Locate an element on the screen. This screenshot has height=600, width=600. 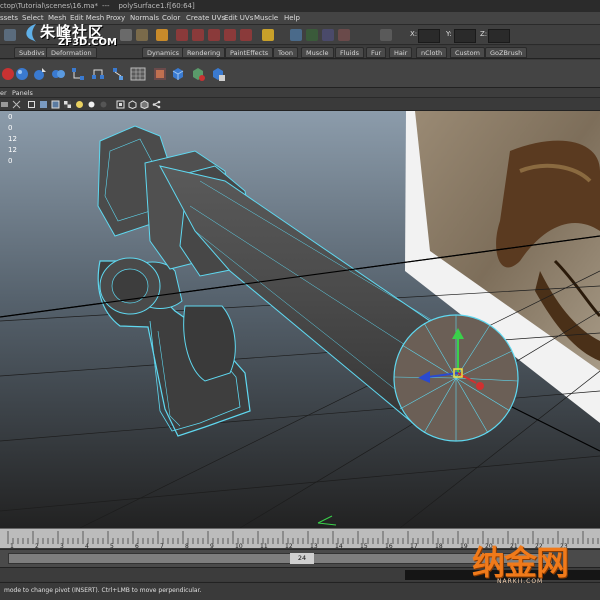
z-coordinate-field is located at coordinates (499, 36).